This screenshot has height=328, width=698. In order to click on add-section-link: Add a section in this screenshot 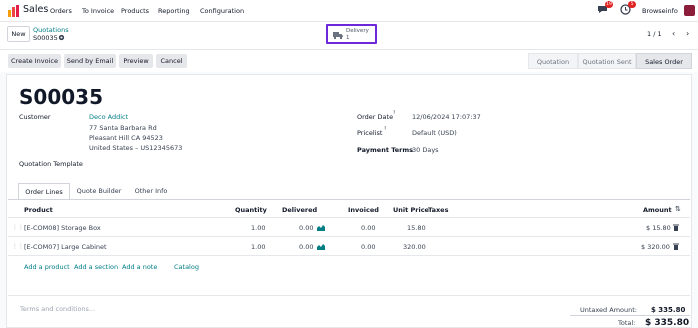, I will do `click(96, 267)`.